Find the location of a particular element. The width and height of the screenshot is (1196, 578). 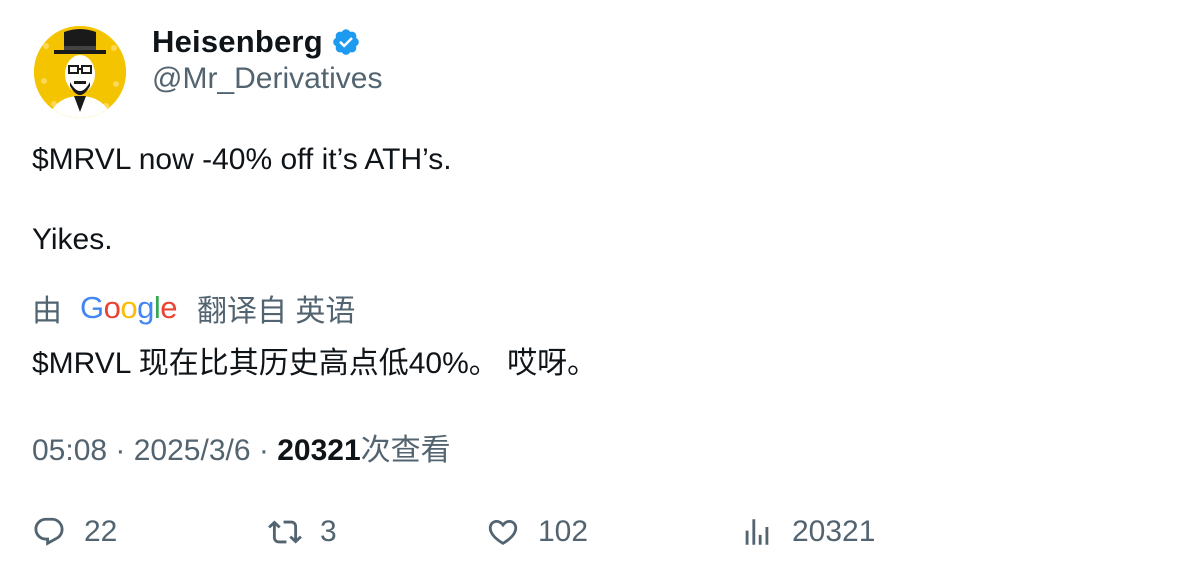

like-button: 102 is located at coordinates (537, 532).